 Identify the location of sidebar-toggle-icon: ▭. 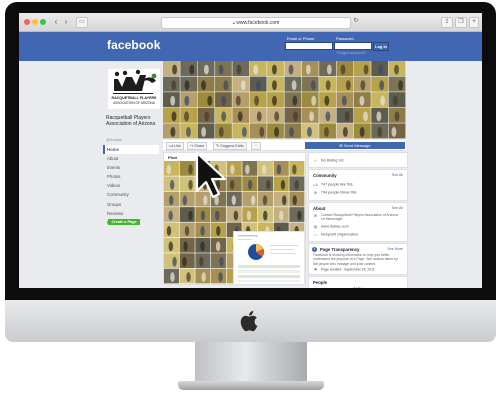
(82, 22).